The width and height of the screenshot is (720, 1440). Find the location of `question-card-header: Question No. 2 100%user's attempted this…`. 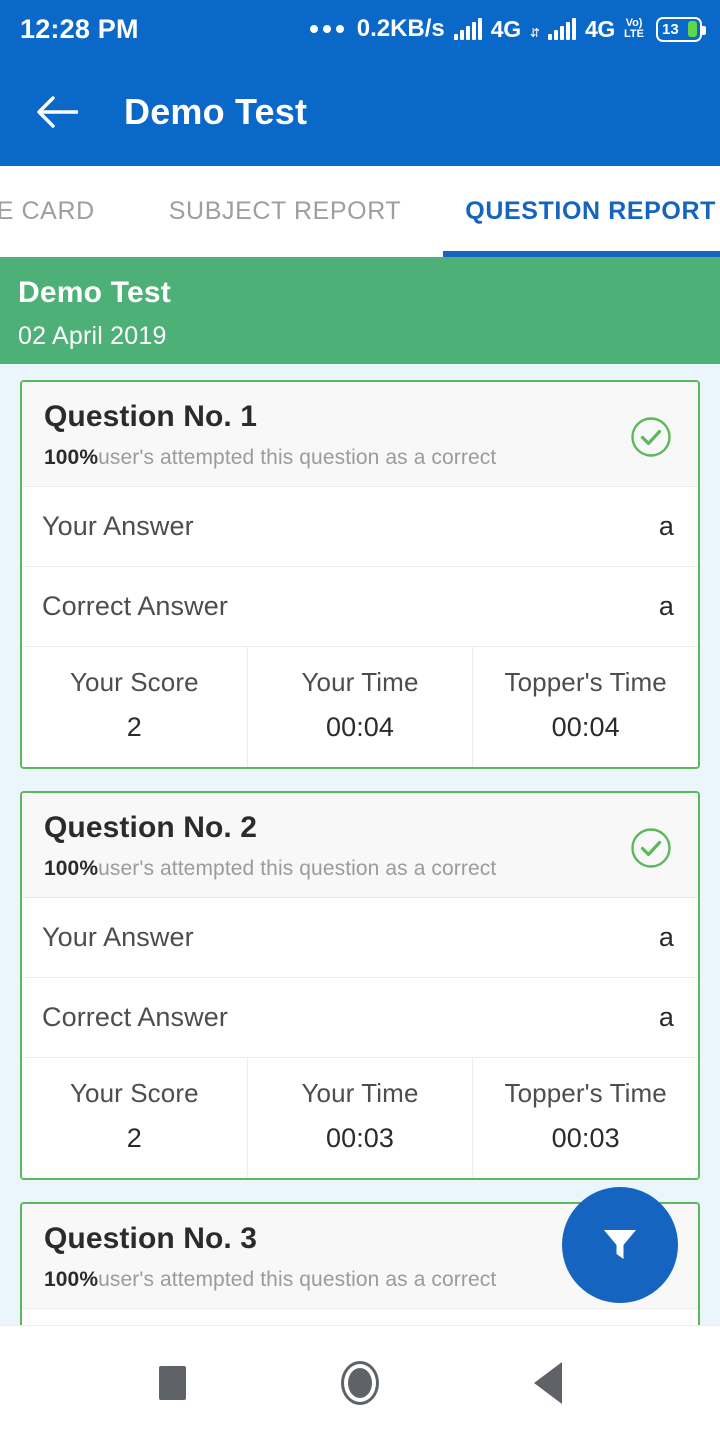

question-card-header: Question No. 2 100%user's attempted this… is located at coordinates (360, 845).